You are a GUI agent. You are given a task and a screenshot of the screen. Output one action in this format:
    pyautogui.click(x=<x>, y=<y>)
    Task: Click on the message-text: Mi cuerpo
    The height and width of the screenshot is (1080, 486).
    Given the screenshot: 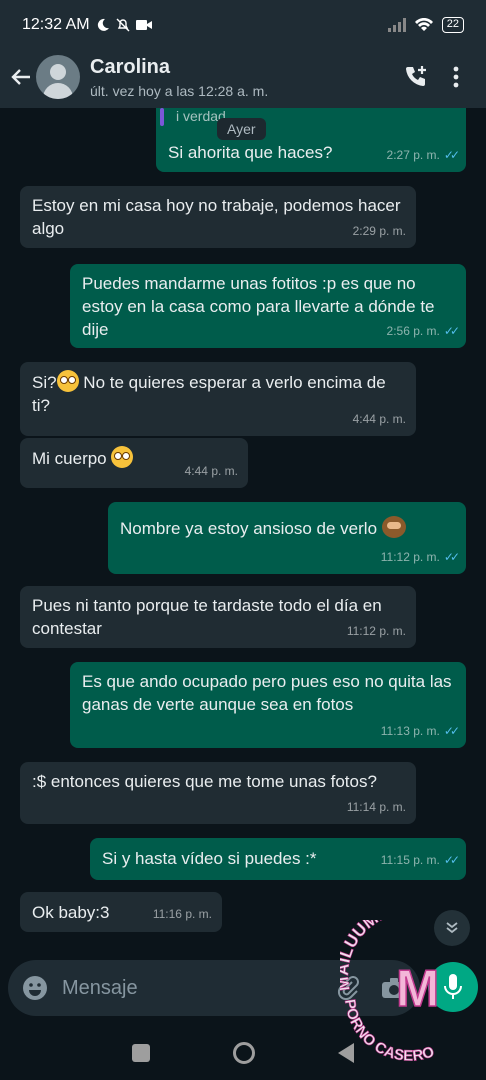 What is the action you would take?
    pyautogui.click(x=72, y=458)
    